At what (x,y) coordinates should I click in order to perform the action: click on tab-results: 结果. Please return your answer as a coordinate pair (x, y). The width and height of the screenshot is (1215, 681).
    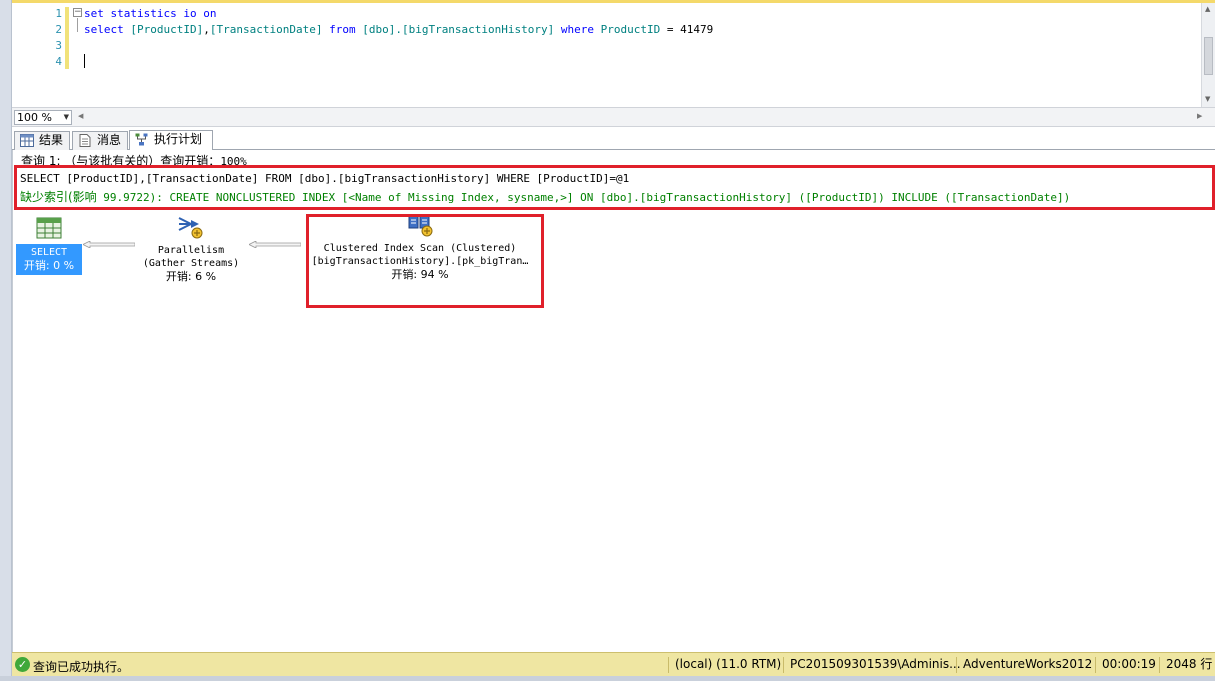
    Looking at the image, I should click on (42, 140).